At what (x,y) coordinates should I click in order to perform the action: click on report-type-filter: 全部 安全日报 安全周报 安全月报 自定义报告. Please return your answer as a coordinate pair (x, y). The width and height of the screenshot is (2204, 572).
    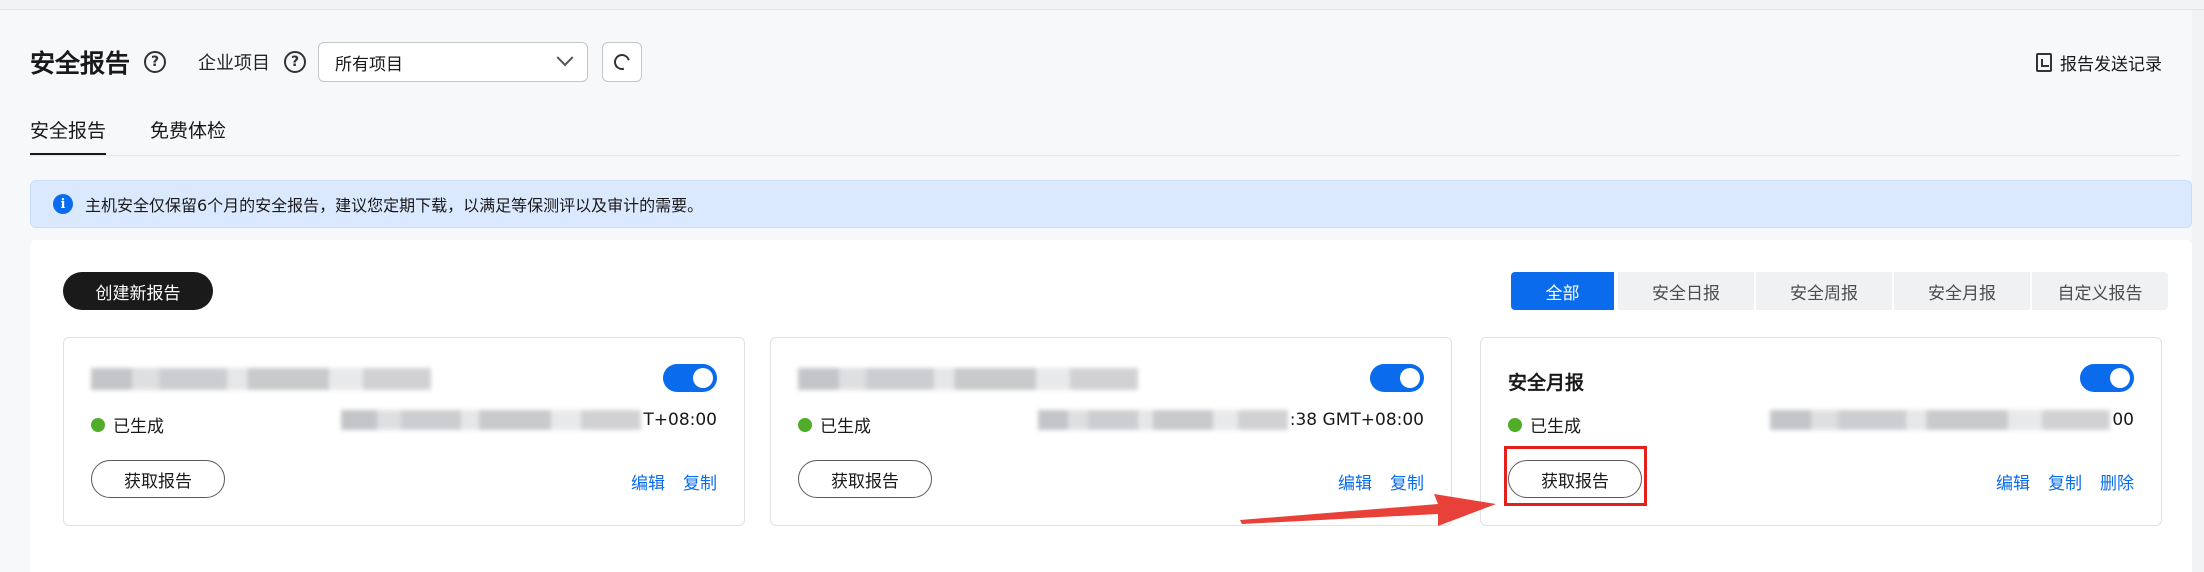
    Looking at the image, I should click on (1839, 291).